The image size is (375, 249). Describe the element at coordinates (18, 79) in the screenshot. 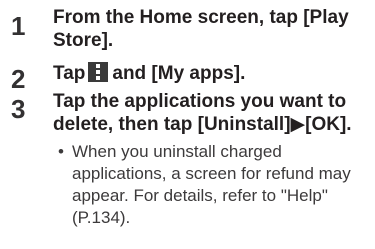

I see `step-number: 2` at that location.